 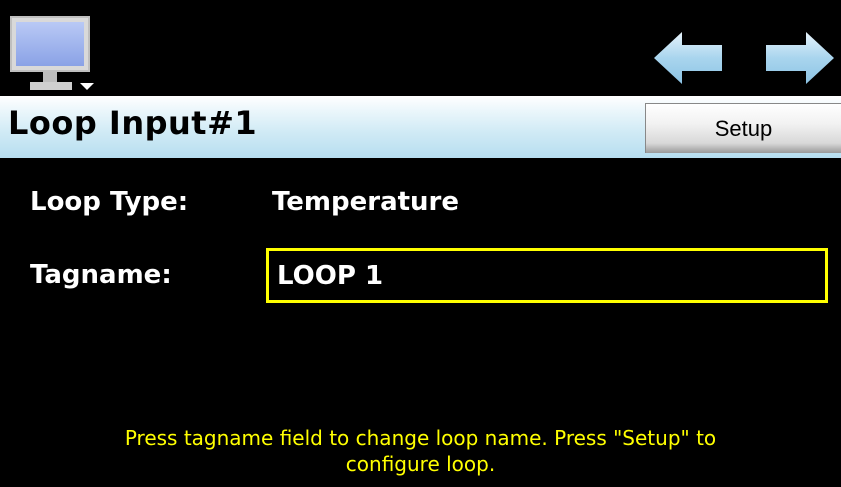 I want to click on loop-type-value: Temperature, so click(x=366, y=202).